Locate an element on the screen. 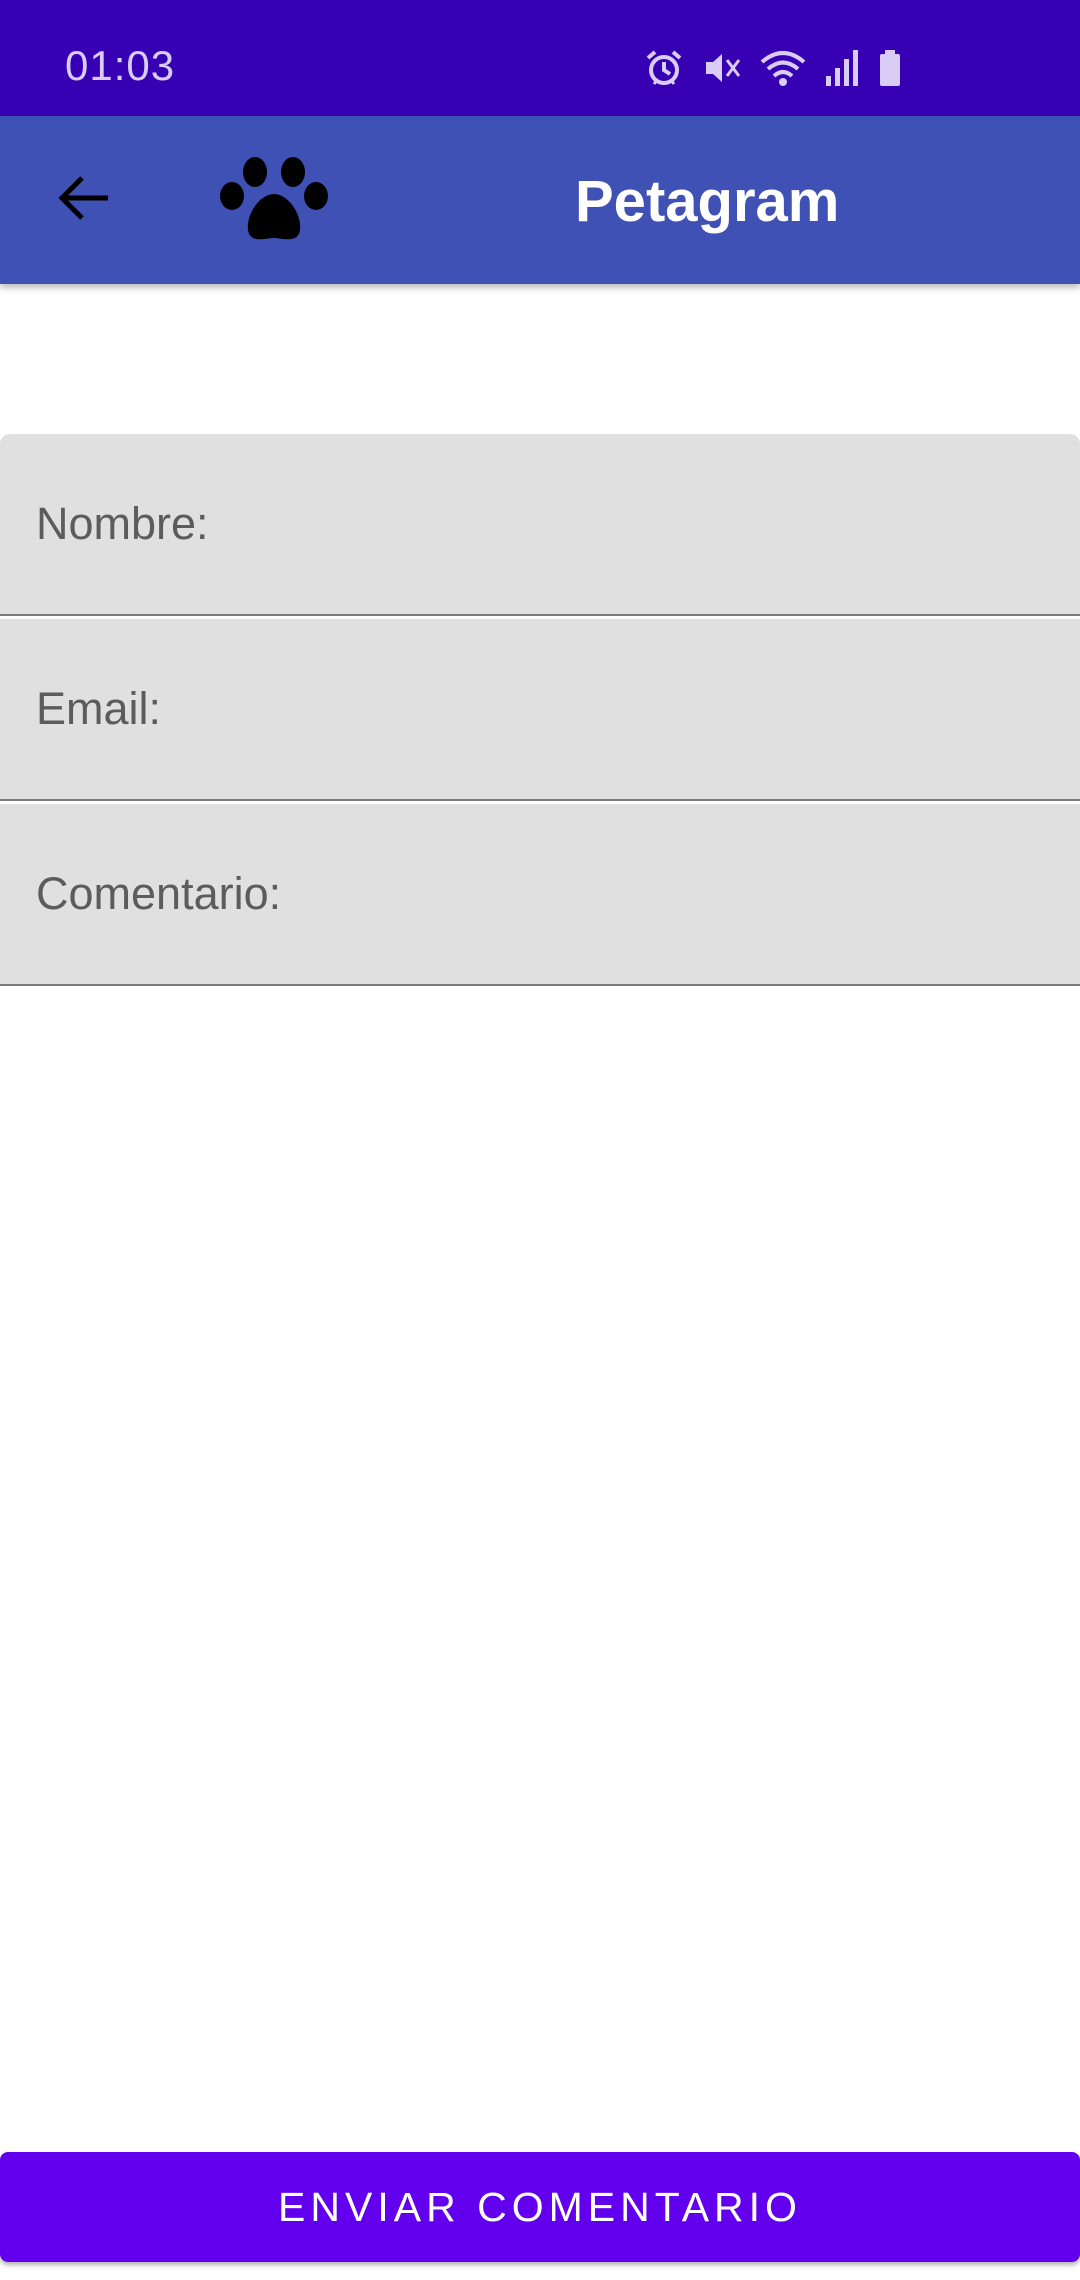  battery-icon is located at coordinates (890, 68).